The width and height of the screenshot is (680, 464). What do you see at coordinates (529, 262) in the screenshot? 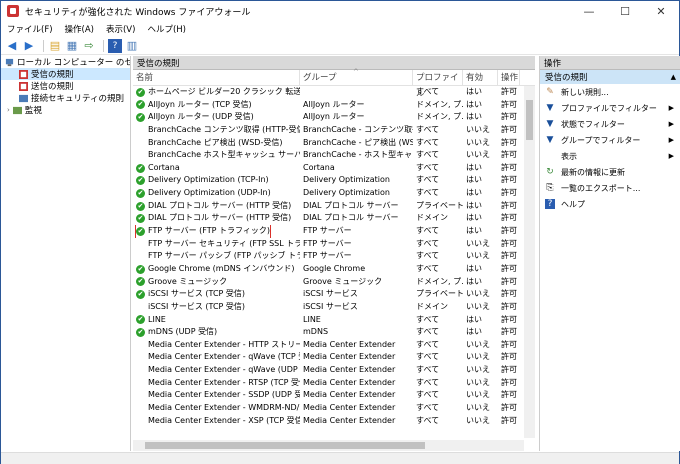
I see `vertical-scrollbar` at bounding box center [529, 262].